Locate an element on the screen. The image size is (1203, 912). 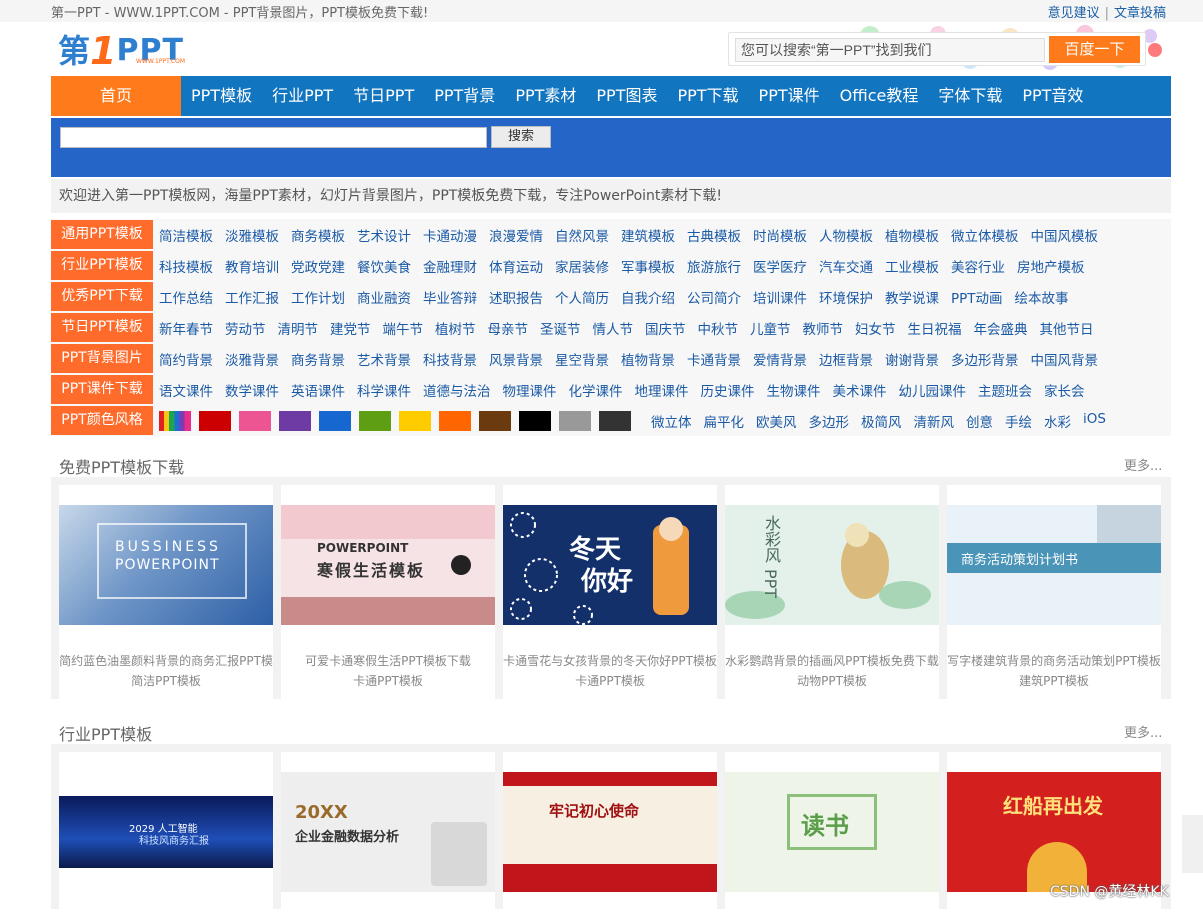
category-link: 简约背景 is located at coordinates (186, 359).